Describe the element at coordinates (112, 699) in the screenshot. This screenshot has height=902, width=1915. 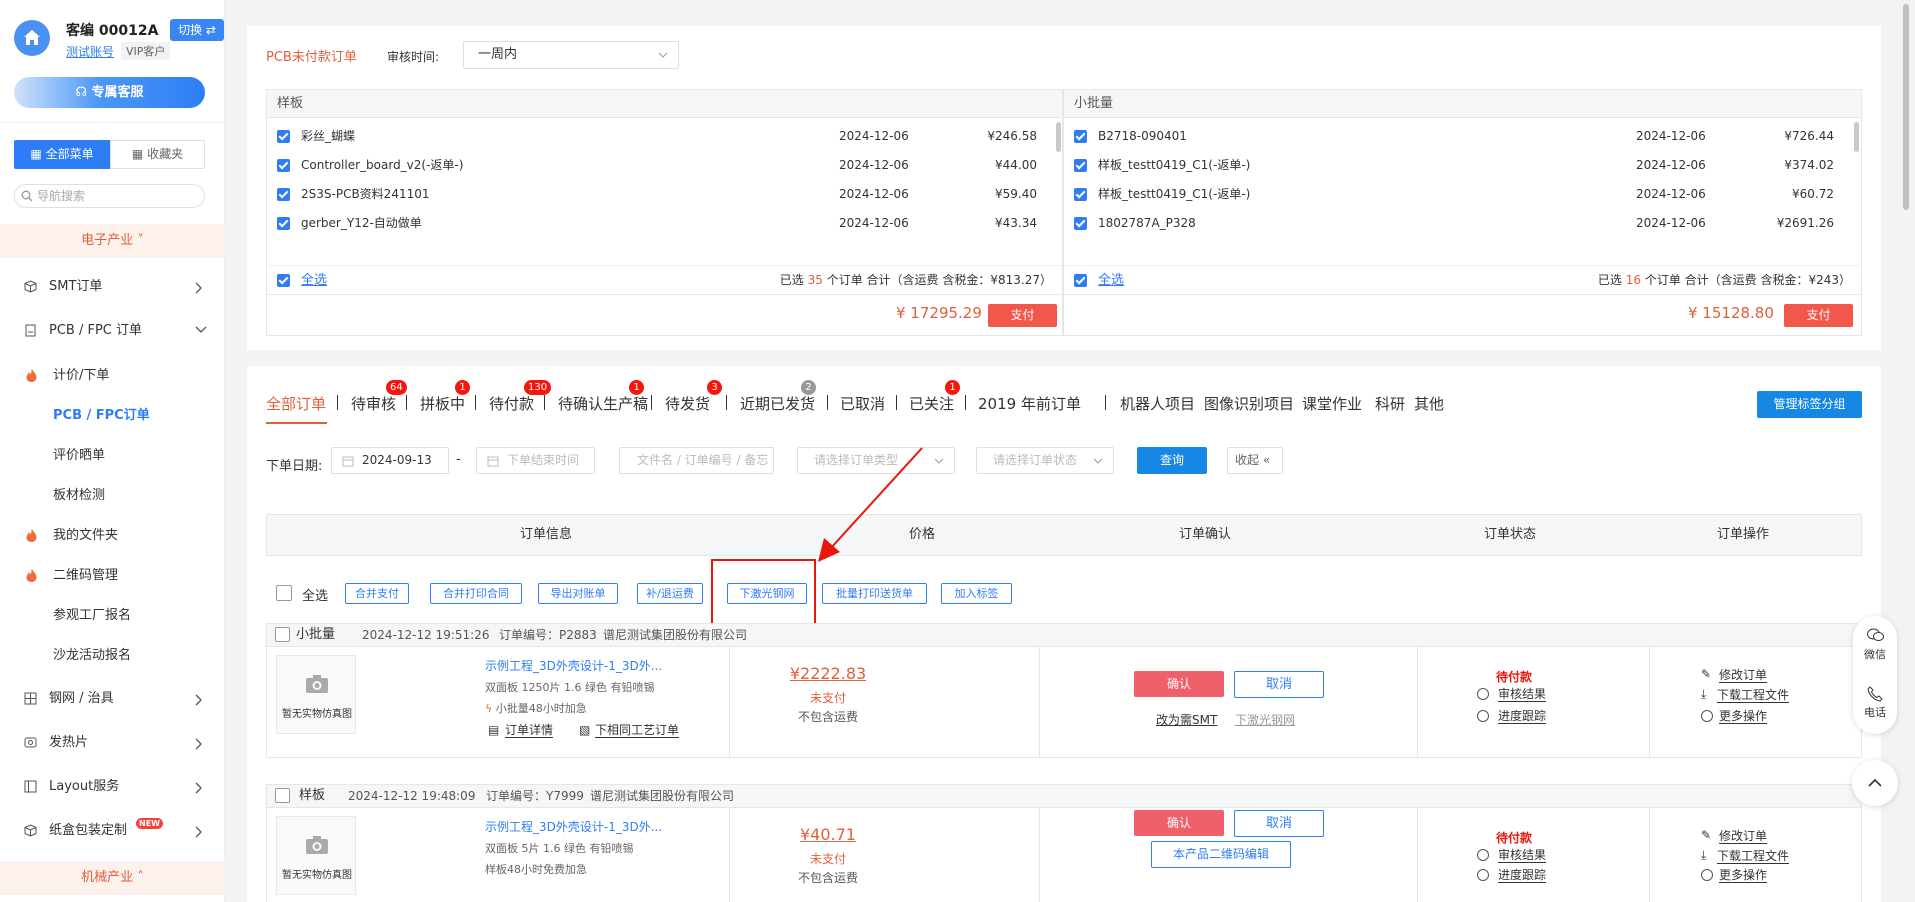
I see `sidebar-item-stencil: 钢网 / 治具` at that location.